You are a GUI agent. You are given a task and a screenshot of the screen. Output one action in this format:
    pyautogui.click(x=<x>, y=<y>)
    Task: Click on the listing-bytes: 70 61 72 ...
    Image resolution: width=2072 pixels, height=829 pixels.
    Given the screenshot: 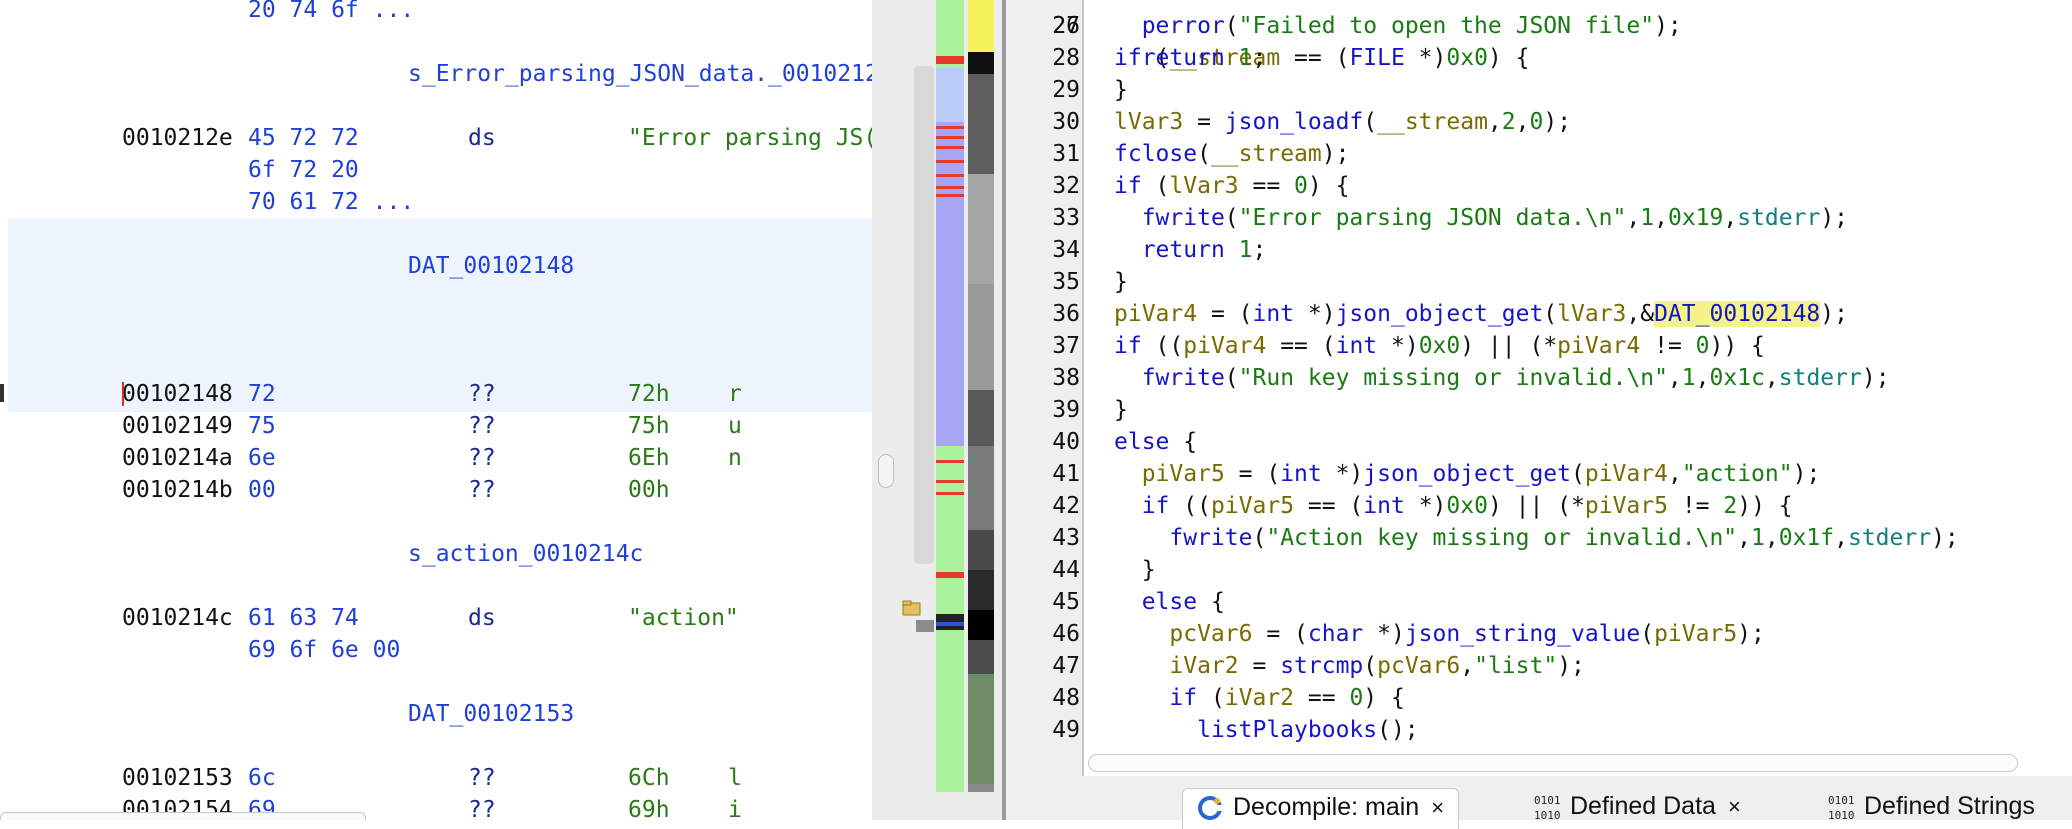 What is the action you would take?
    pyautogui.click(x=331, y=202)
    